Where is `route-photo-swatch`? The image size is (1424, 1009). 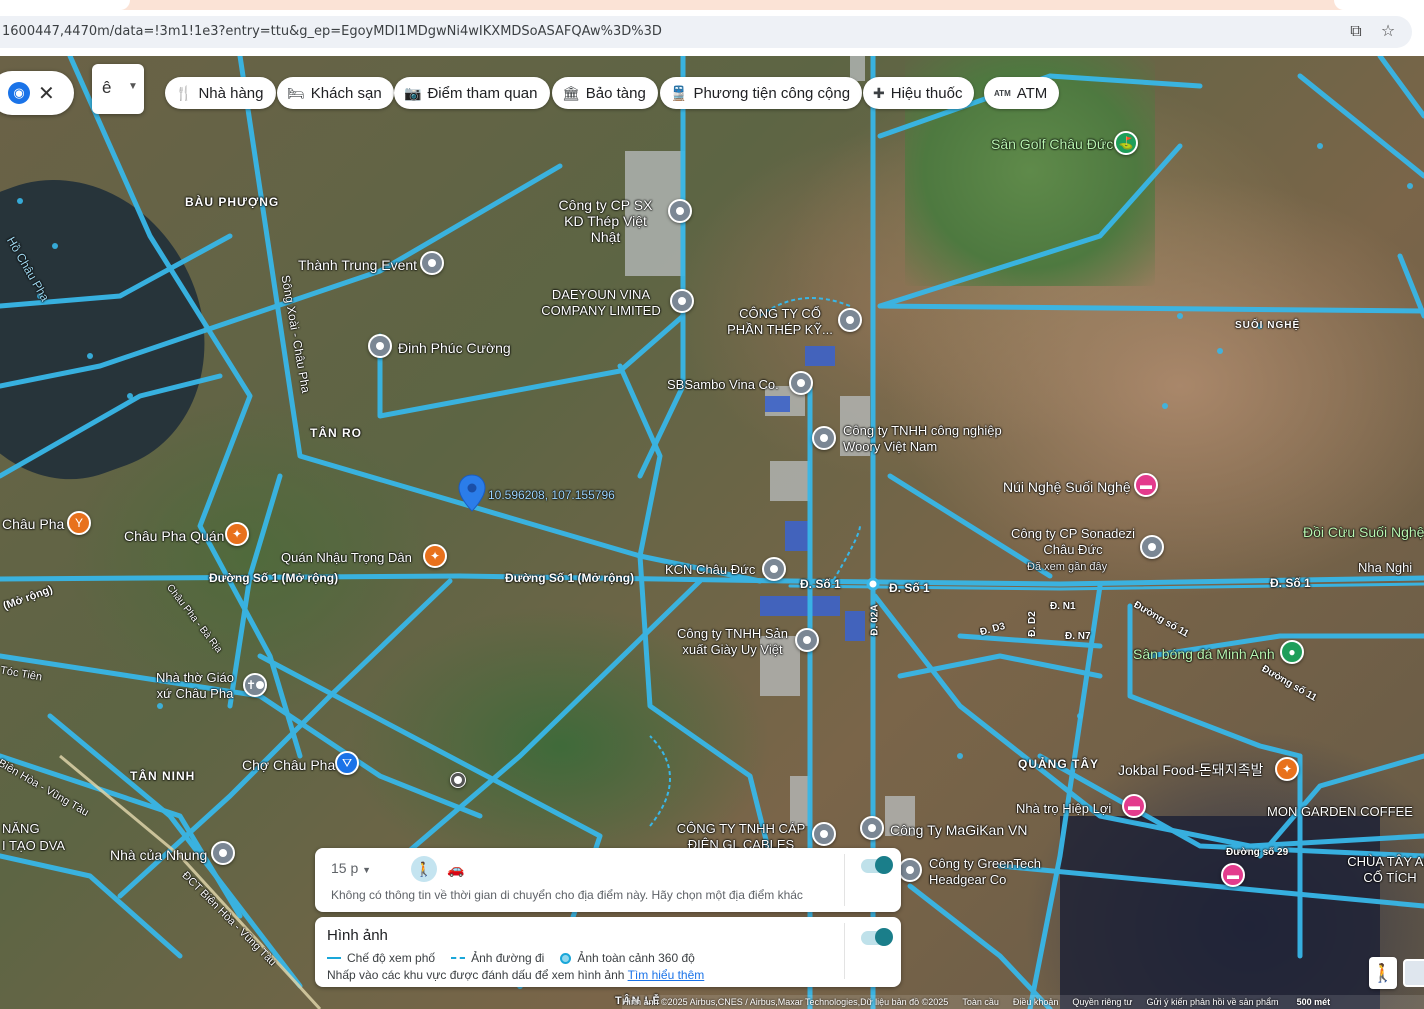
route-photo-swatch is located at coordinates (458, 958).